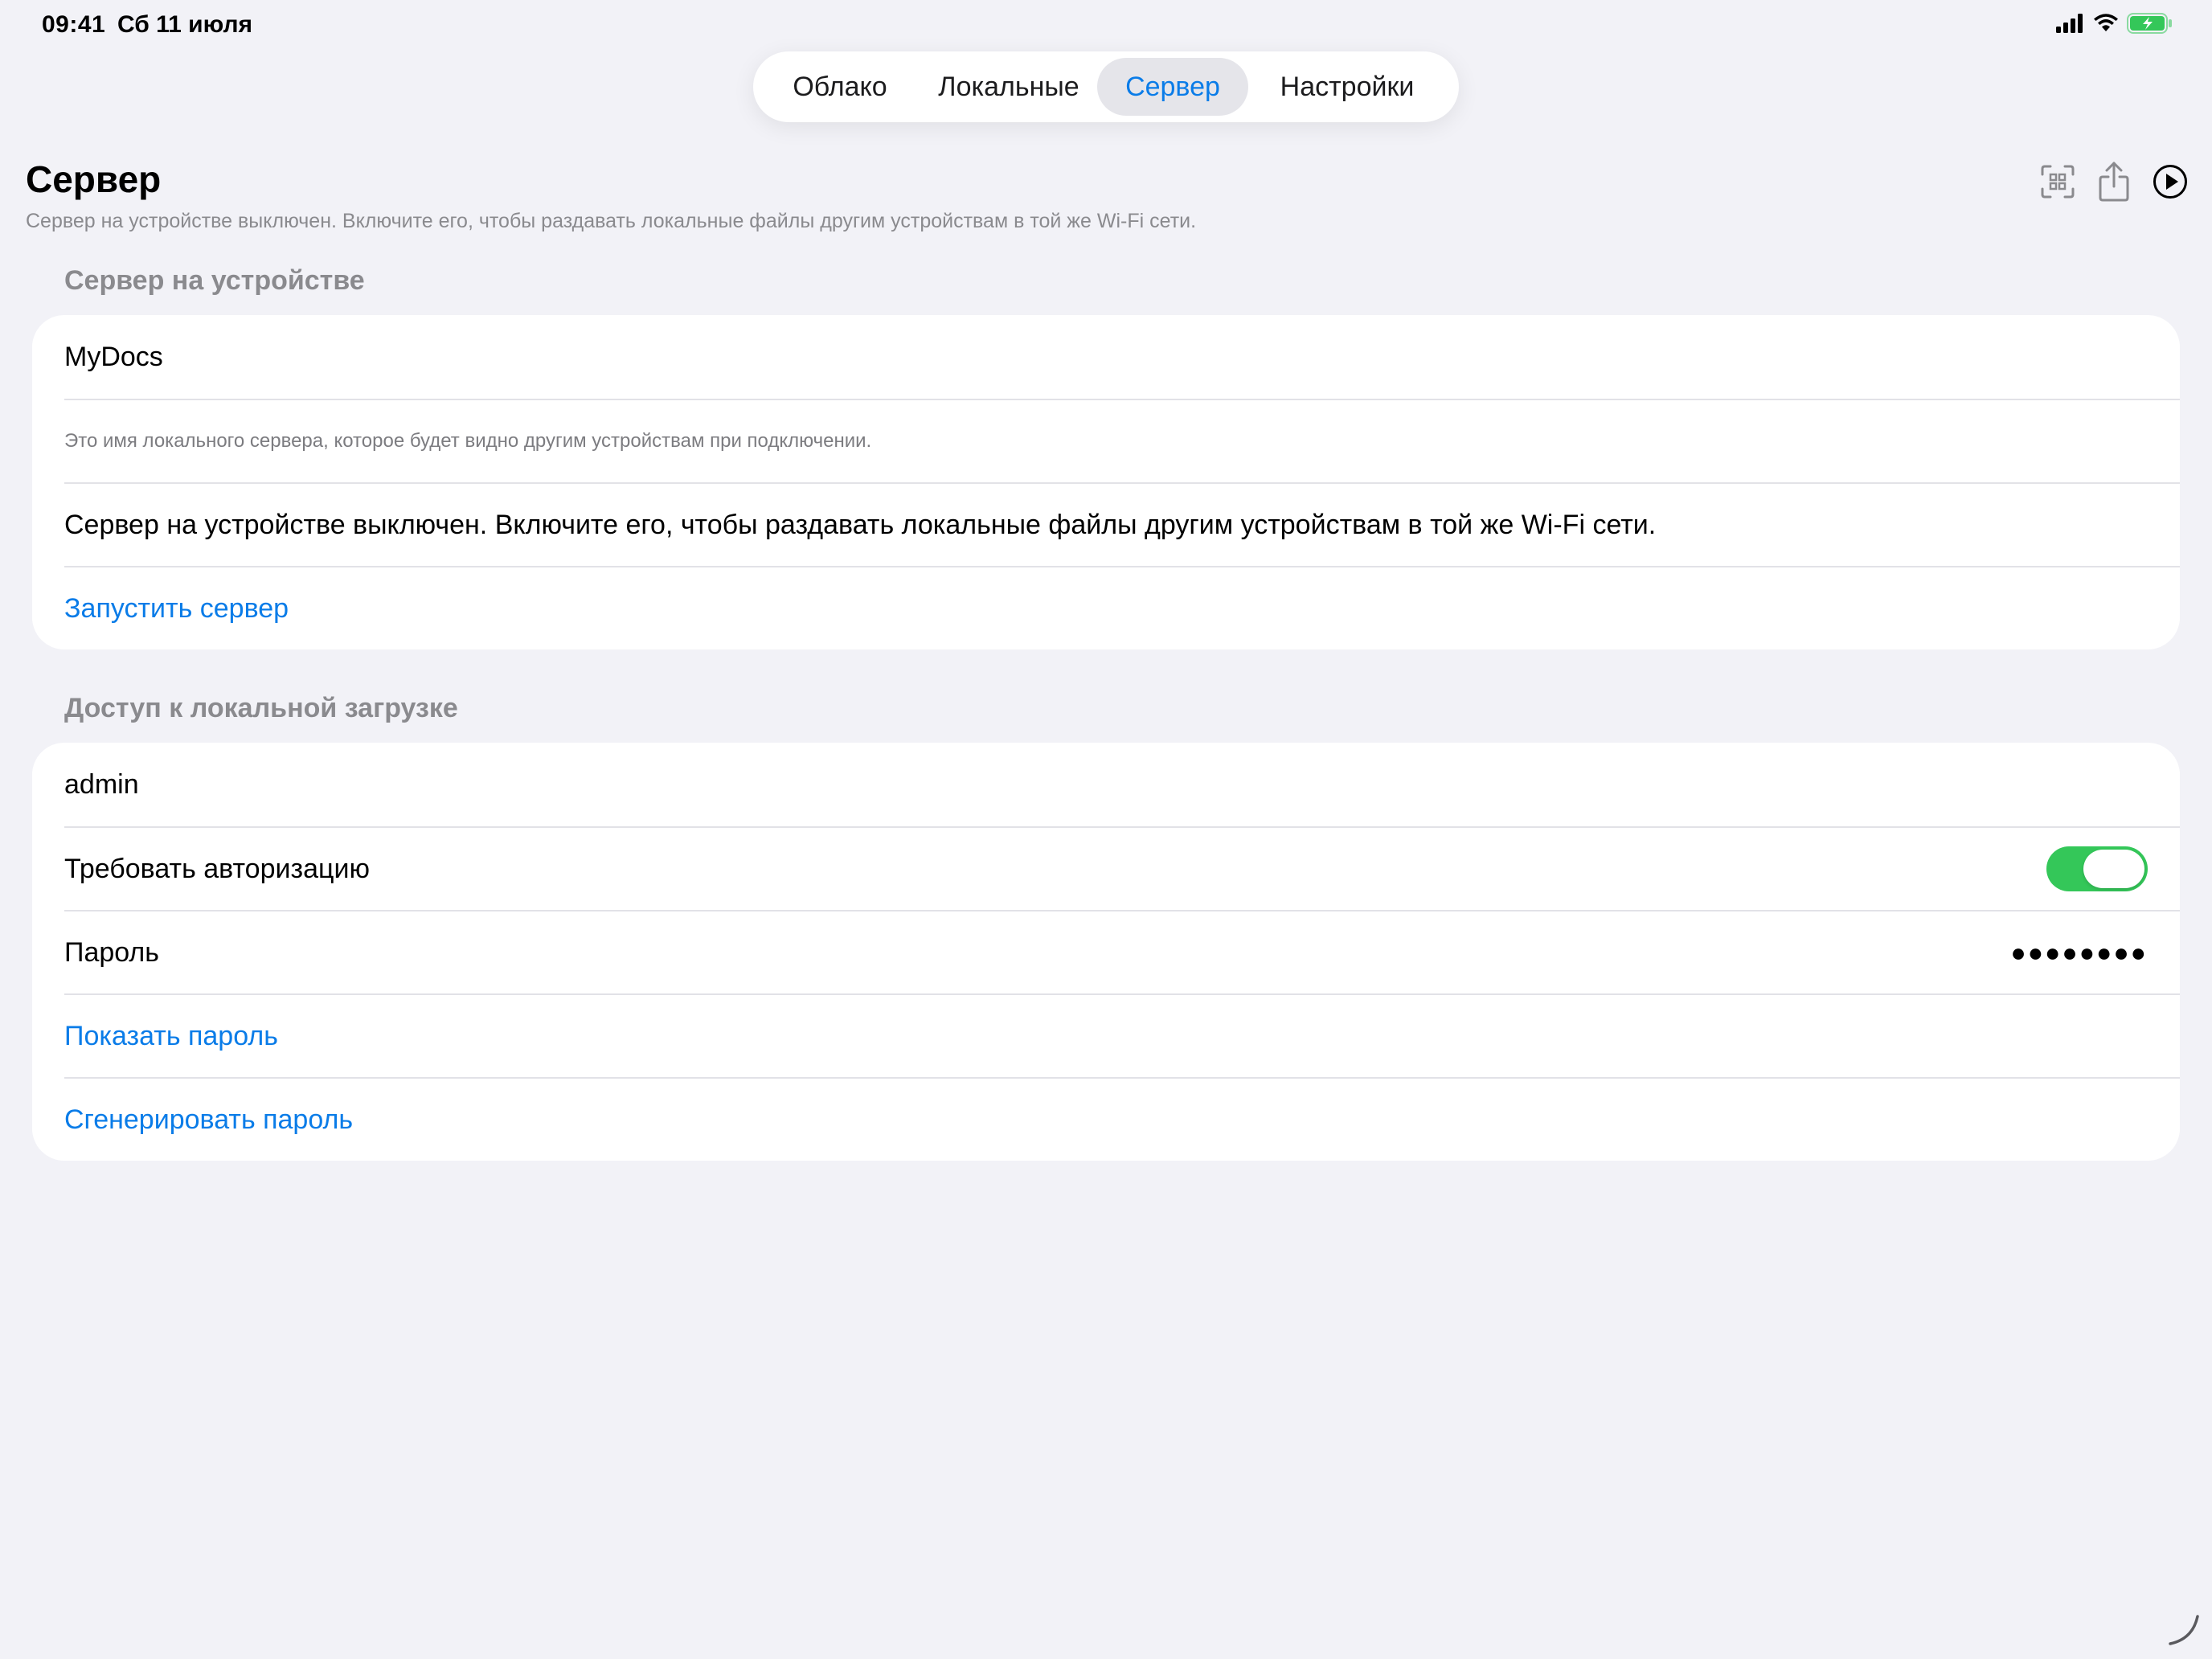 Image resolution: width=2212 pixels, height=1659 pixels. I want to click on show-password-row: Показать пароль, so click(1122, 1035).